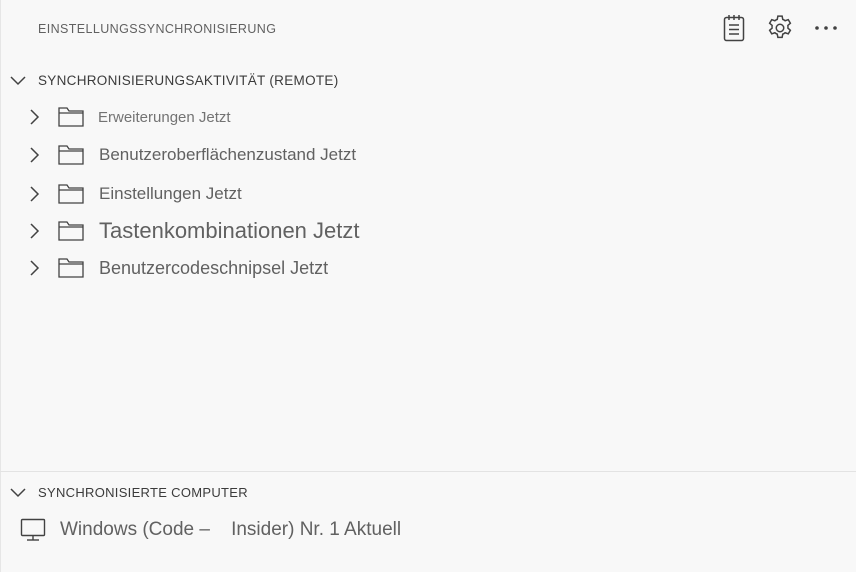 This screenshot has width=856, height=572. What do you see at coordinates (434, 268) in the screenshot?
I see `tree-item-snippets: Benutzercodeschnipsel Jetzt` at bounding box center [434, 268].